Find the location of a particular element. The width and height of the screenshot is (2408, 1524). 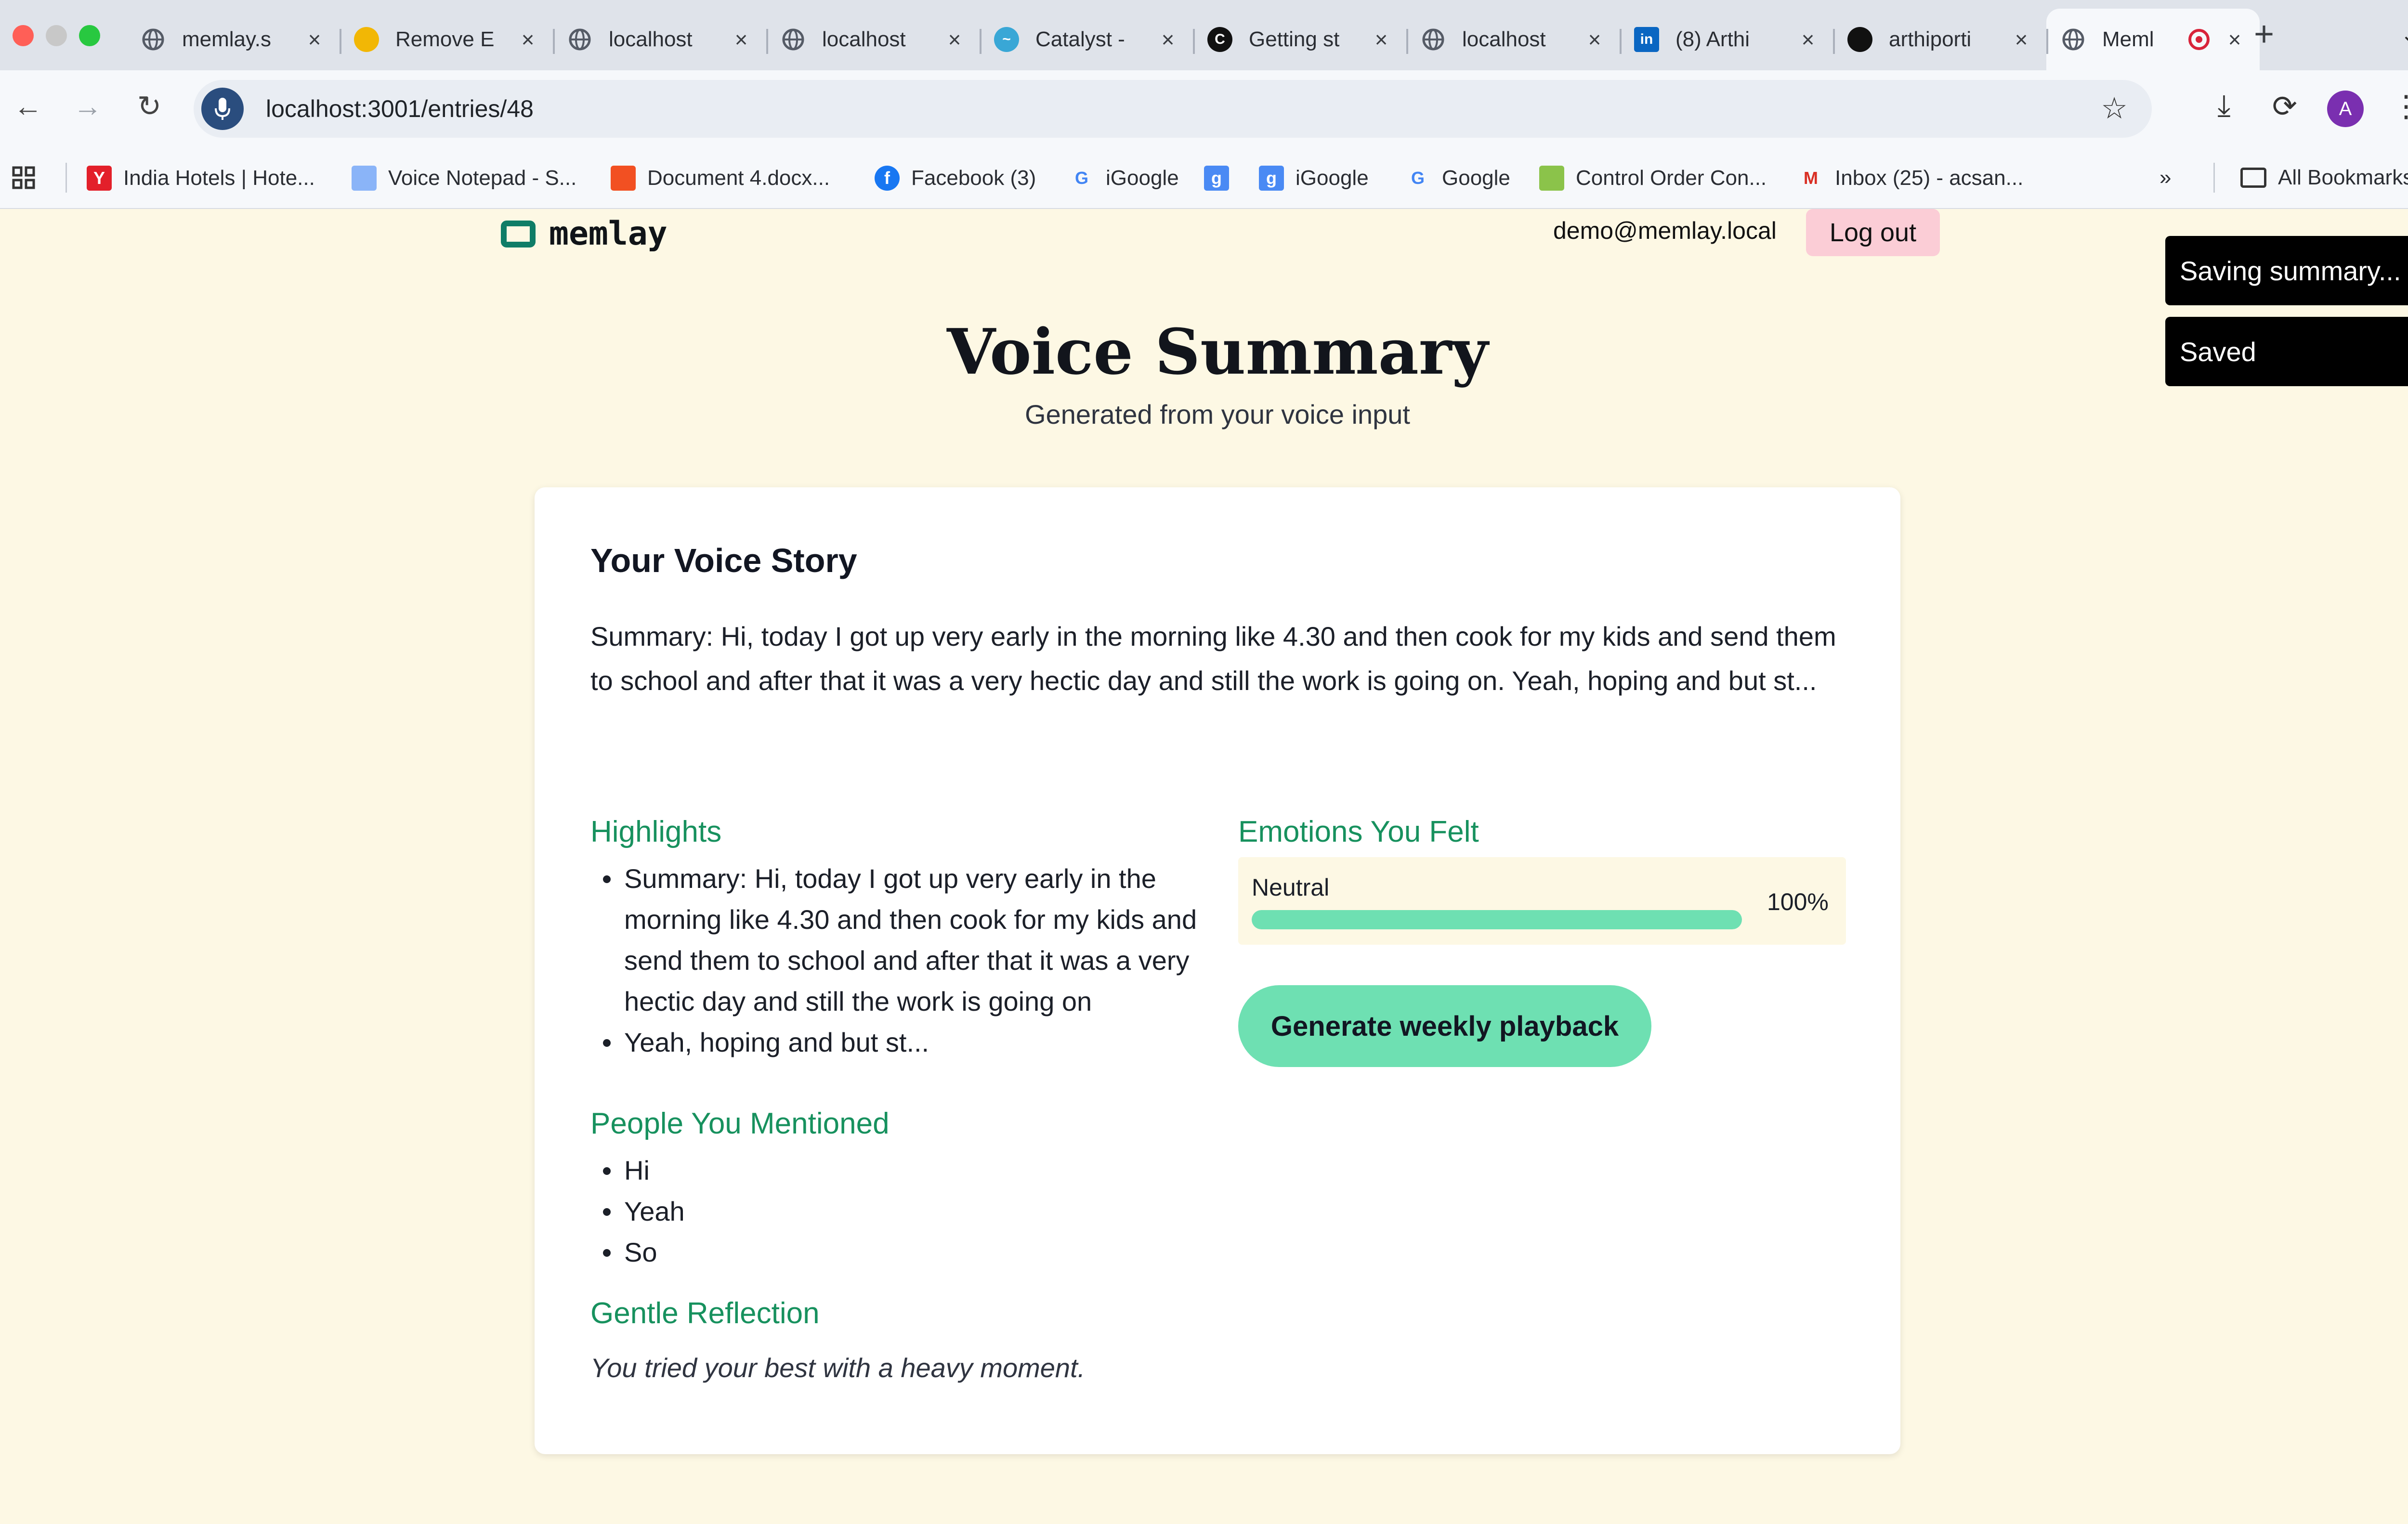

emotion-row: Neutral 100% is located at coordinates (1542, 901).